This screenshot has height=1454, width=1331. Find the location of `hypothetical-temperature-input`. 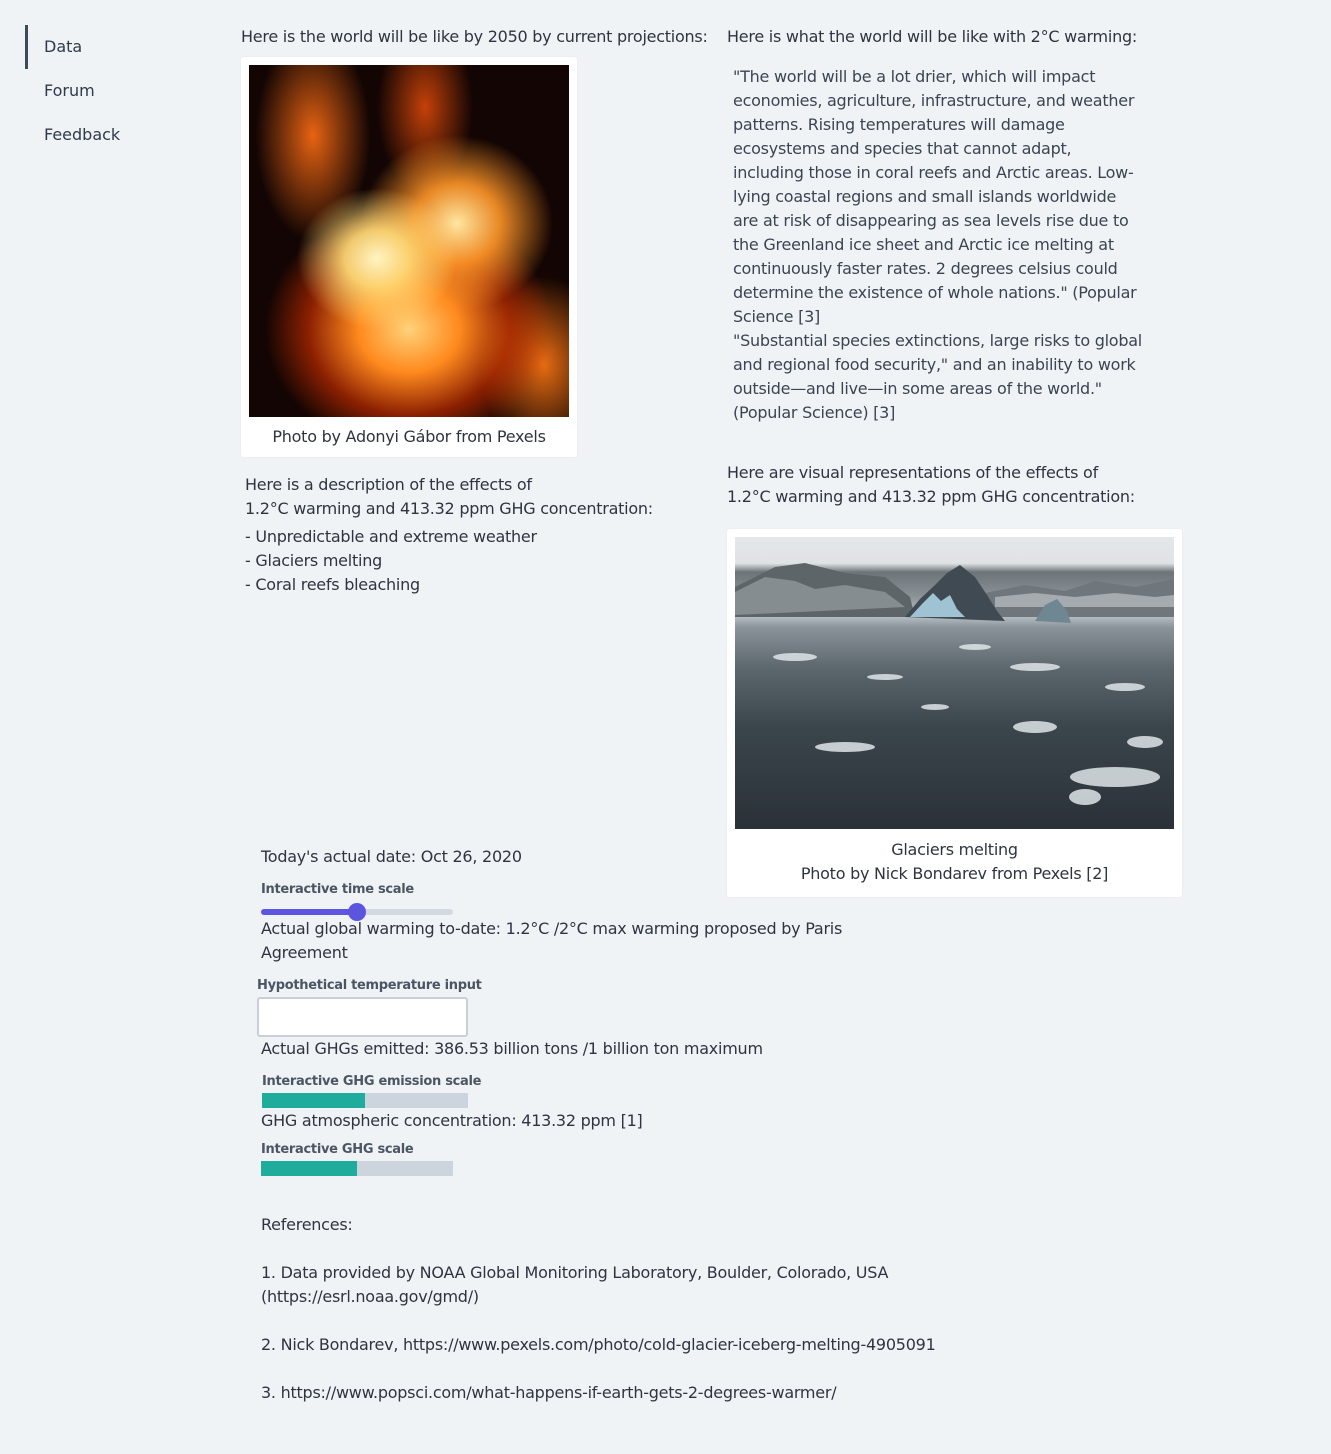

hypothetical-temperature-input is located at coordinates (362, 1017).